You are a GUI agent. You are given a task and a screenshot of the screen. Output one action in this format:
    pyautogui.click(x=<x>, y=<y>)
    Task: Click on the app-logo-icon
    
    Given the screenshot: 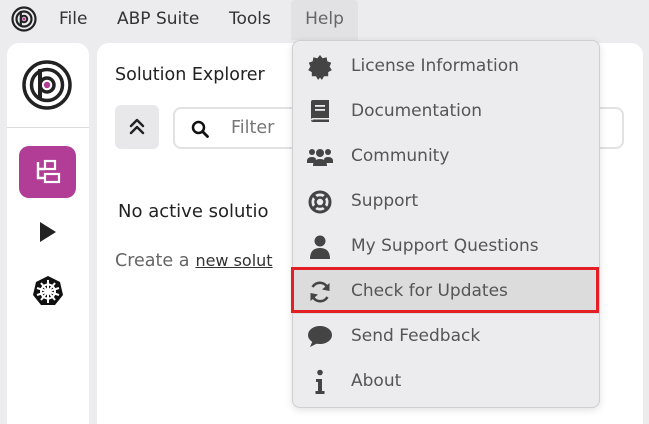 What is the action you would take?
    pyautogui.click(x=24, y=19)
    